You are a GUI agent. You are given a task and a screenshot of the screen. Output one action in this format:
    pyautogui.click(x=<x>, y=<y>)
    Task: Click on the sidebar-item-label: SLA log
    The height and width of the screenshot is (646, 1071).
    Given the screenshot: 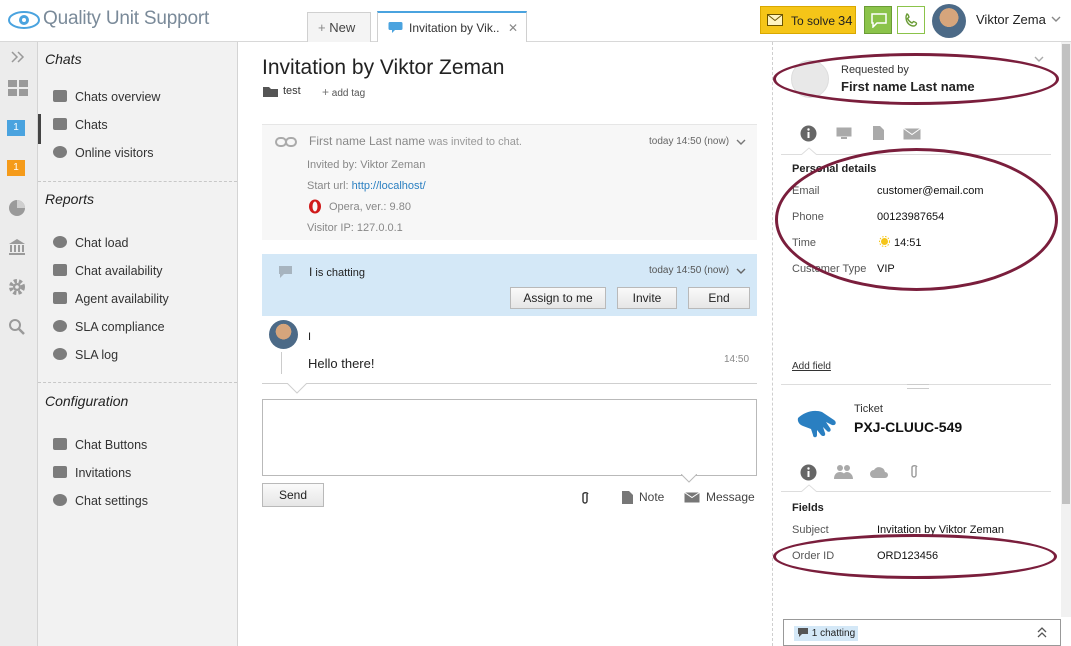 What is the action you would take?
    pyautogui.click(x=97, y=355)
    